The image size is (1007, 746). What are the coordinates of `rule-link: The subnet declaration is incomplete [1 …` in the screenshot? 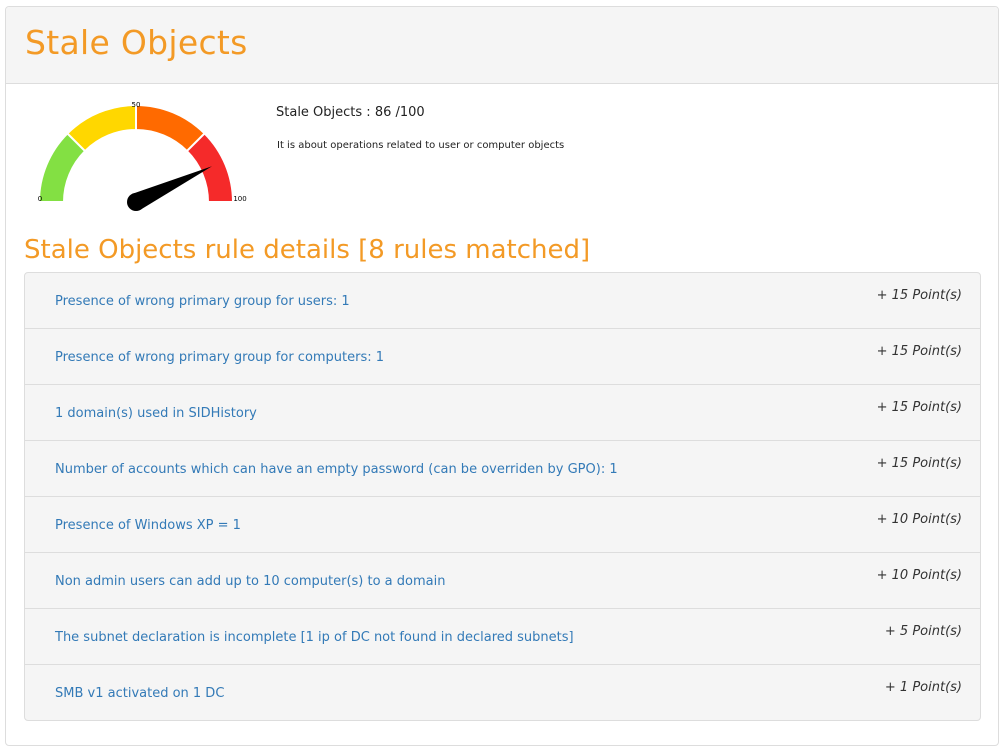 It's located at (314, 638).